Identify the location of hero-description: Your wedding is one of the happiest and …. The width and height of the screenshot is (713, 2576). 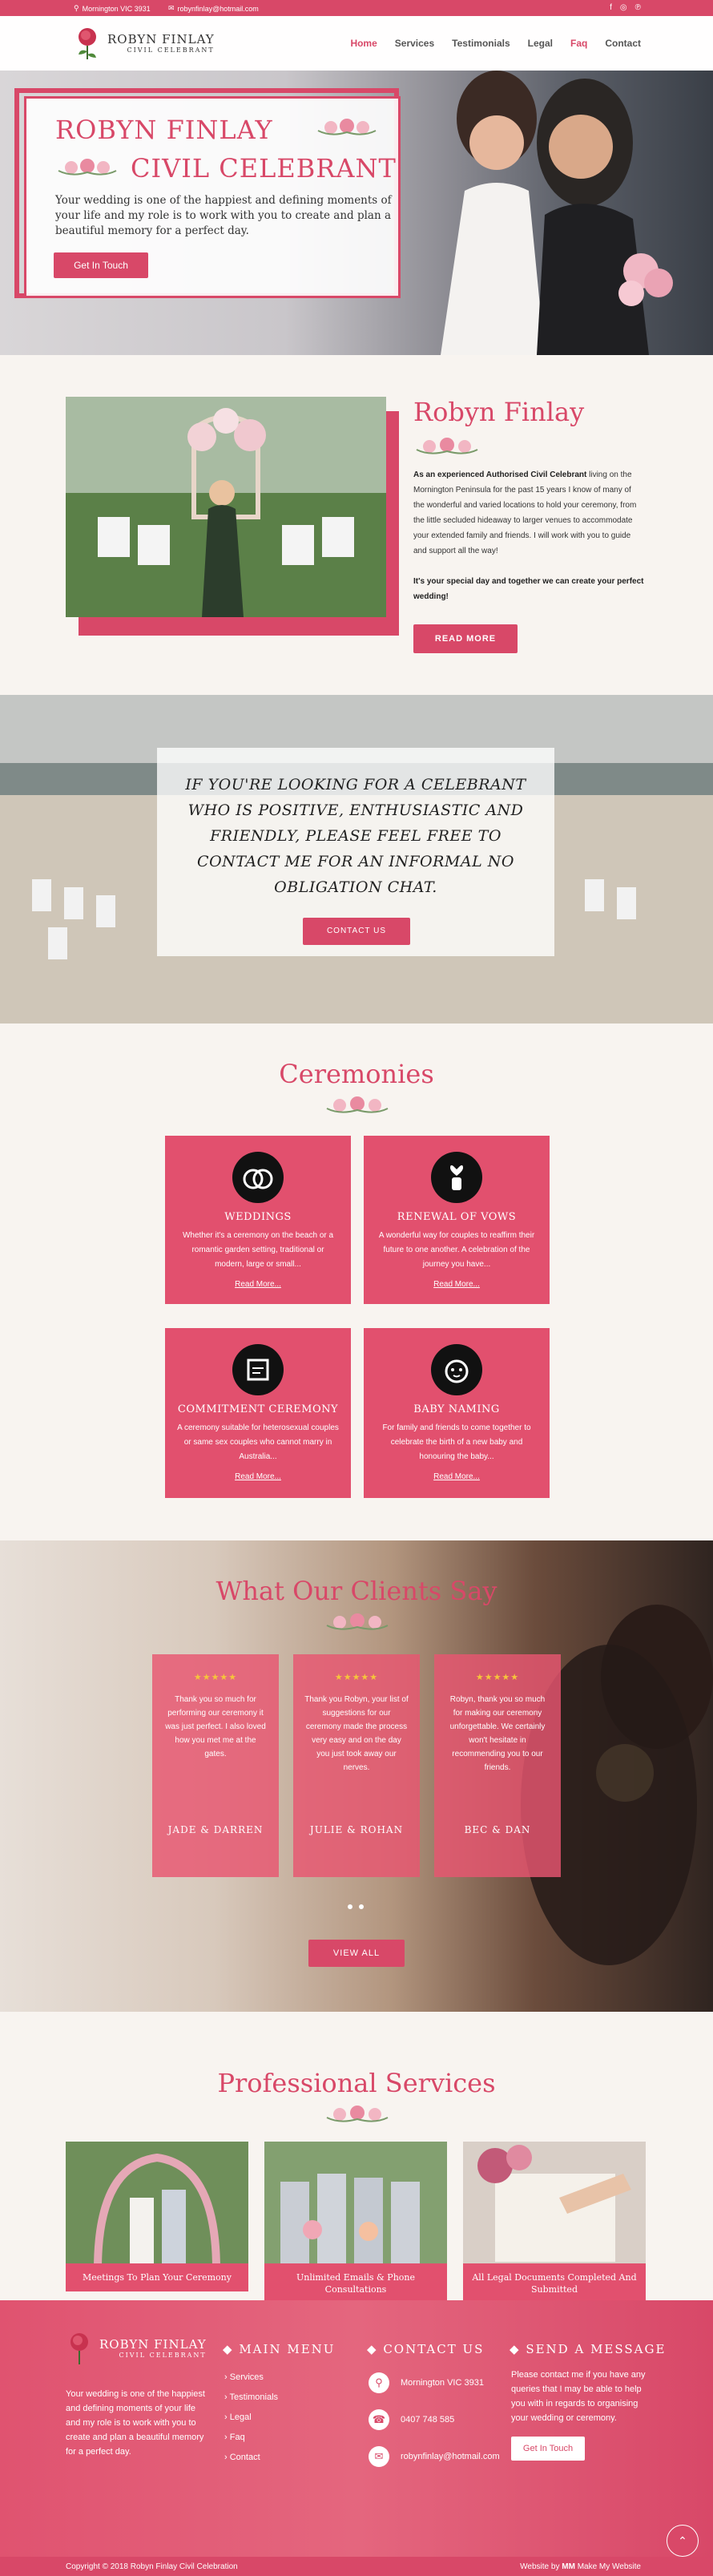
(223, 215).